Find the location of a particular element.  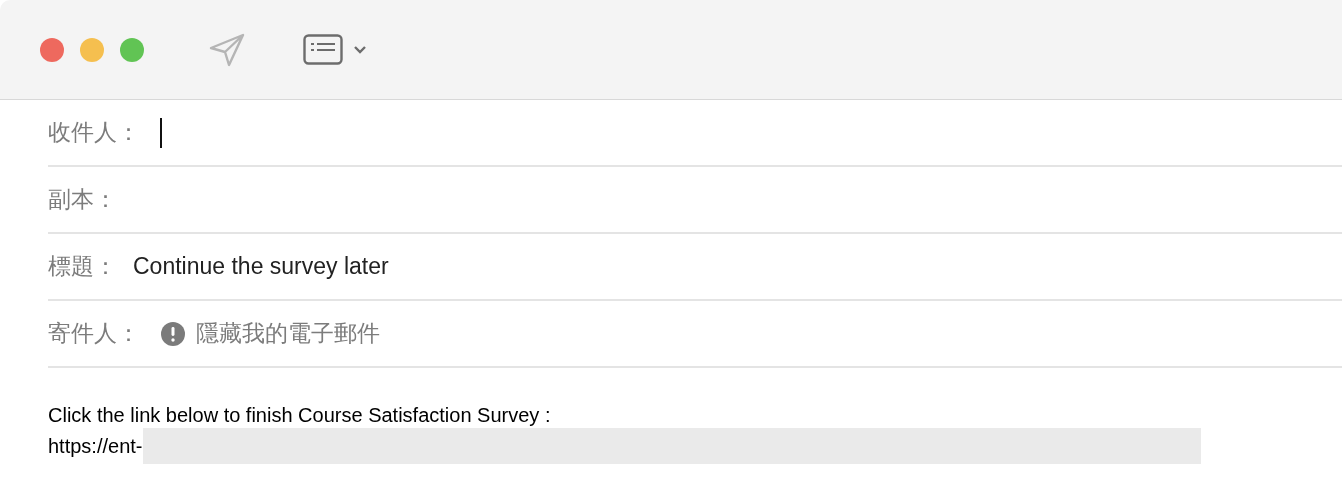

minimize-button is located at coordinates (92, 49).